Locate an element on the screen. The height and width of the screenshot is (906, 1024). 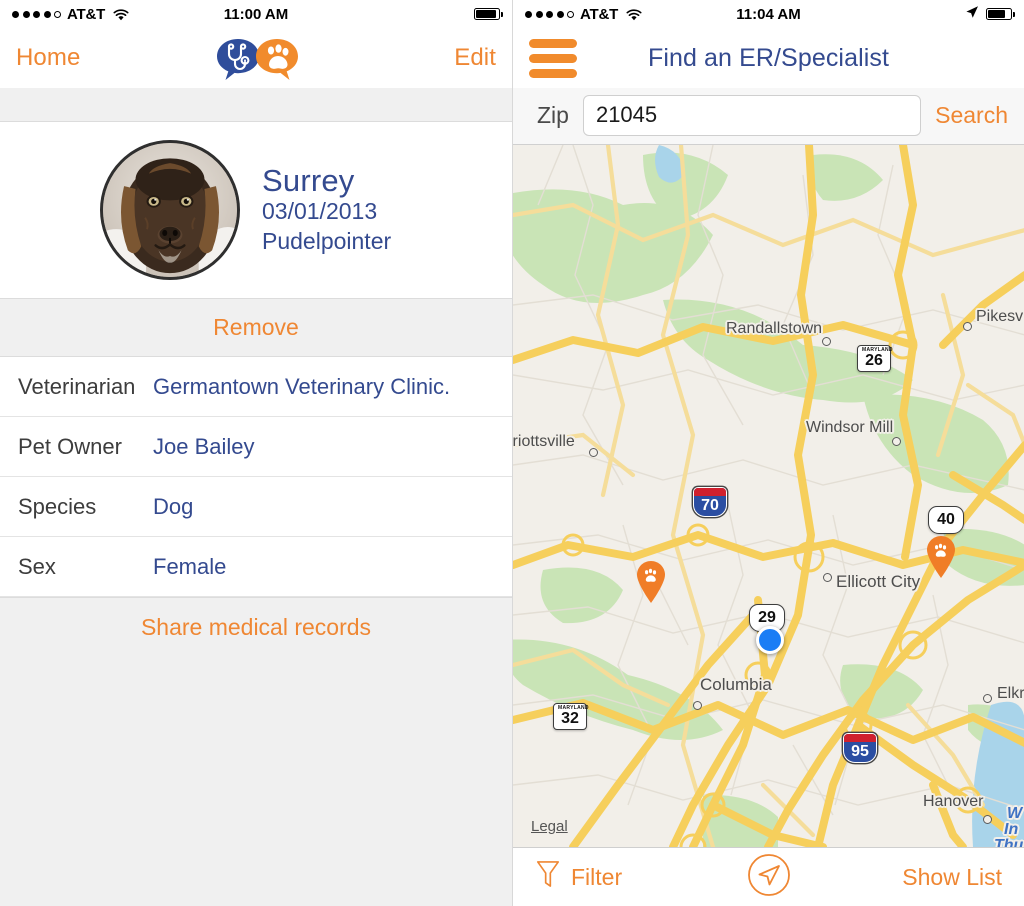
nav-title-label: Find an ER/Specialist is located at coordinates (768, 57).